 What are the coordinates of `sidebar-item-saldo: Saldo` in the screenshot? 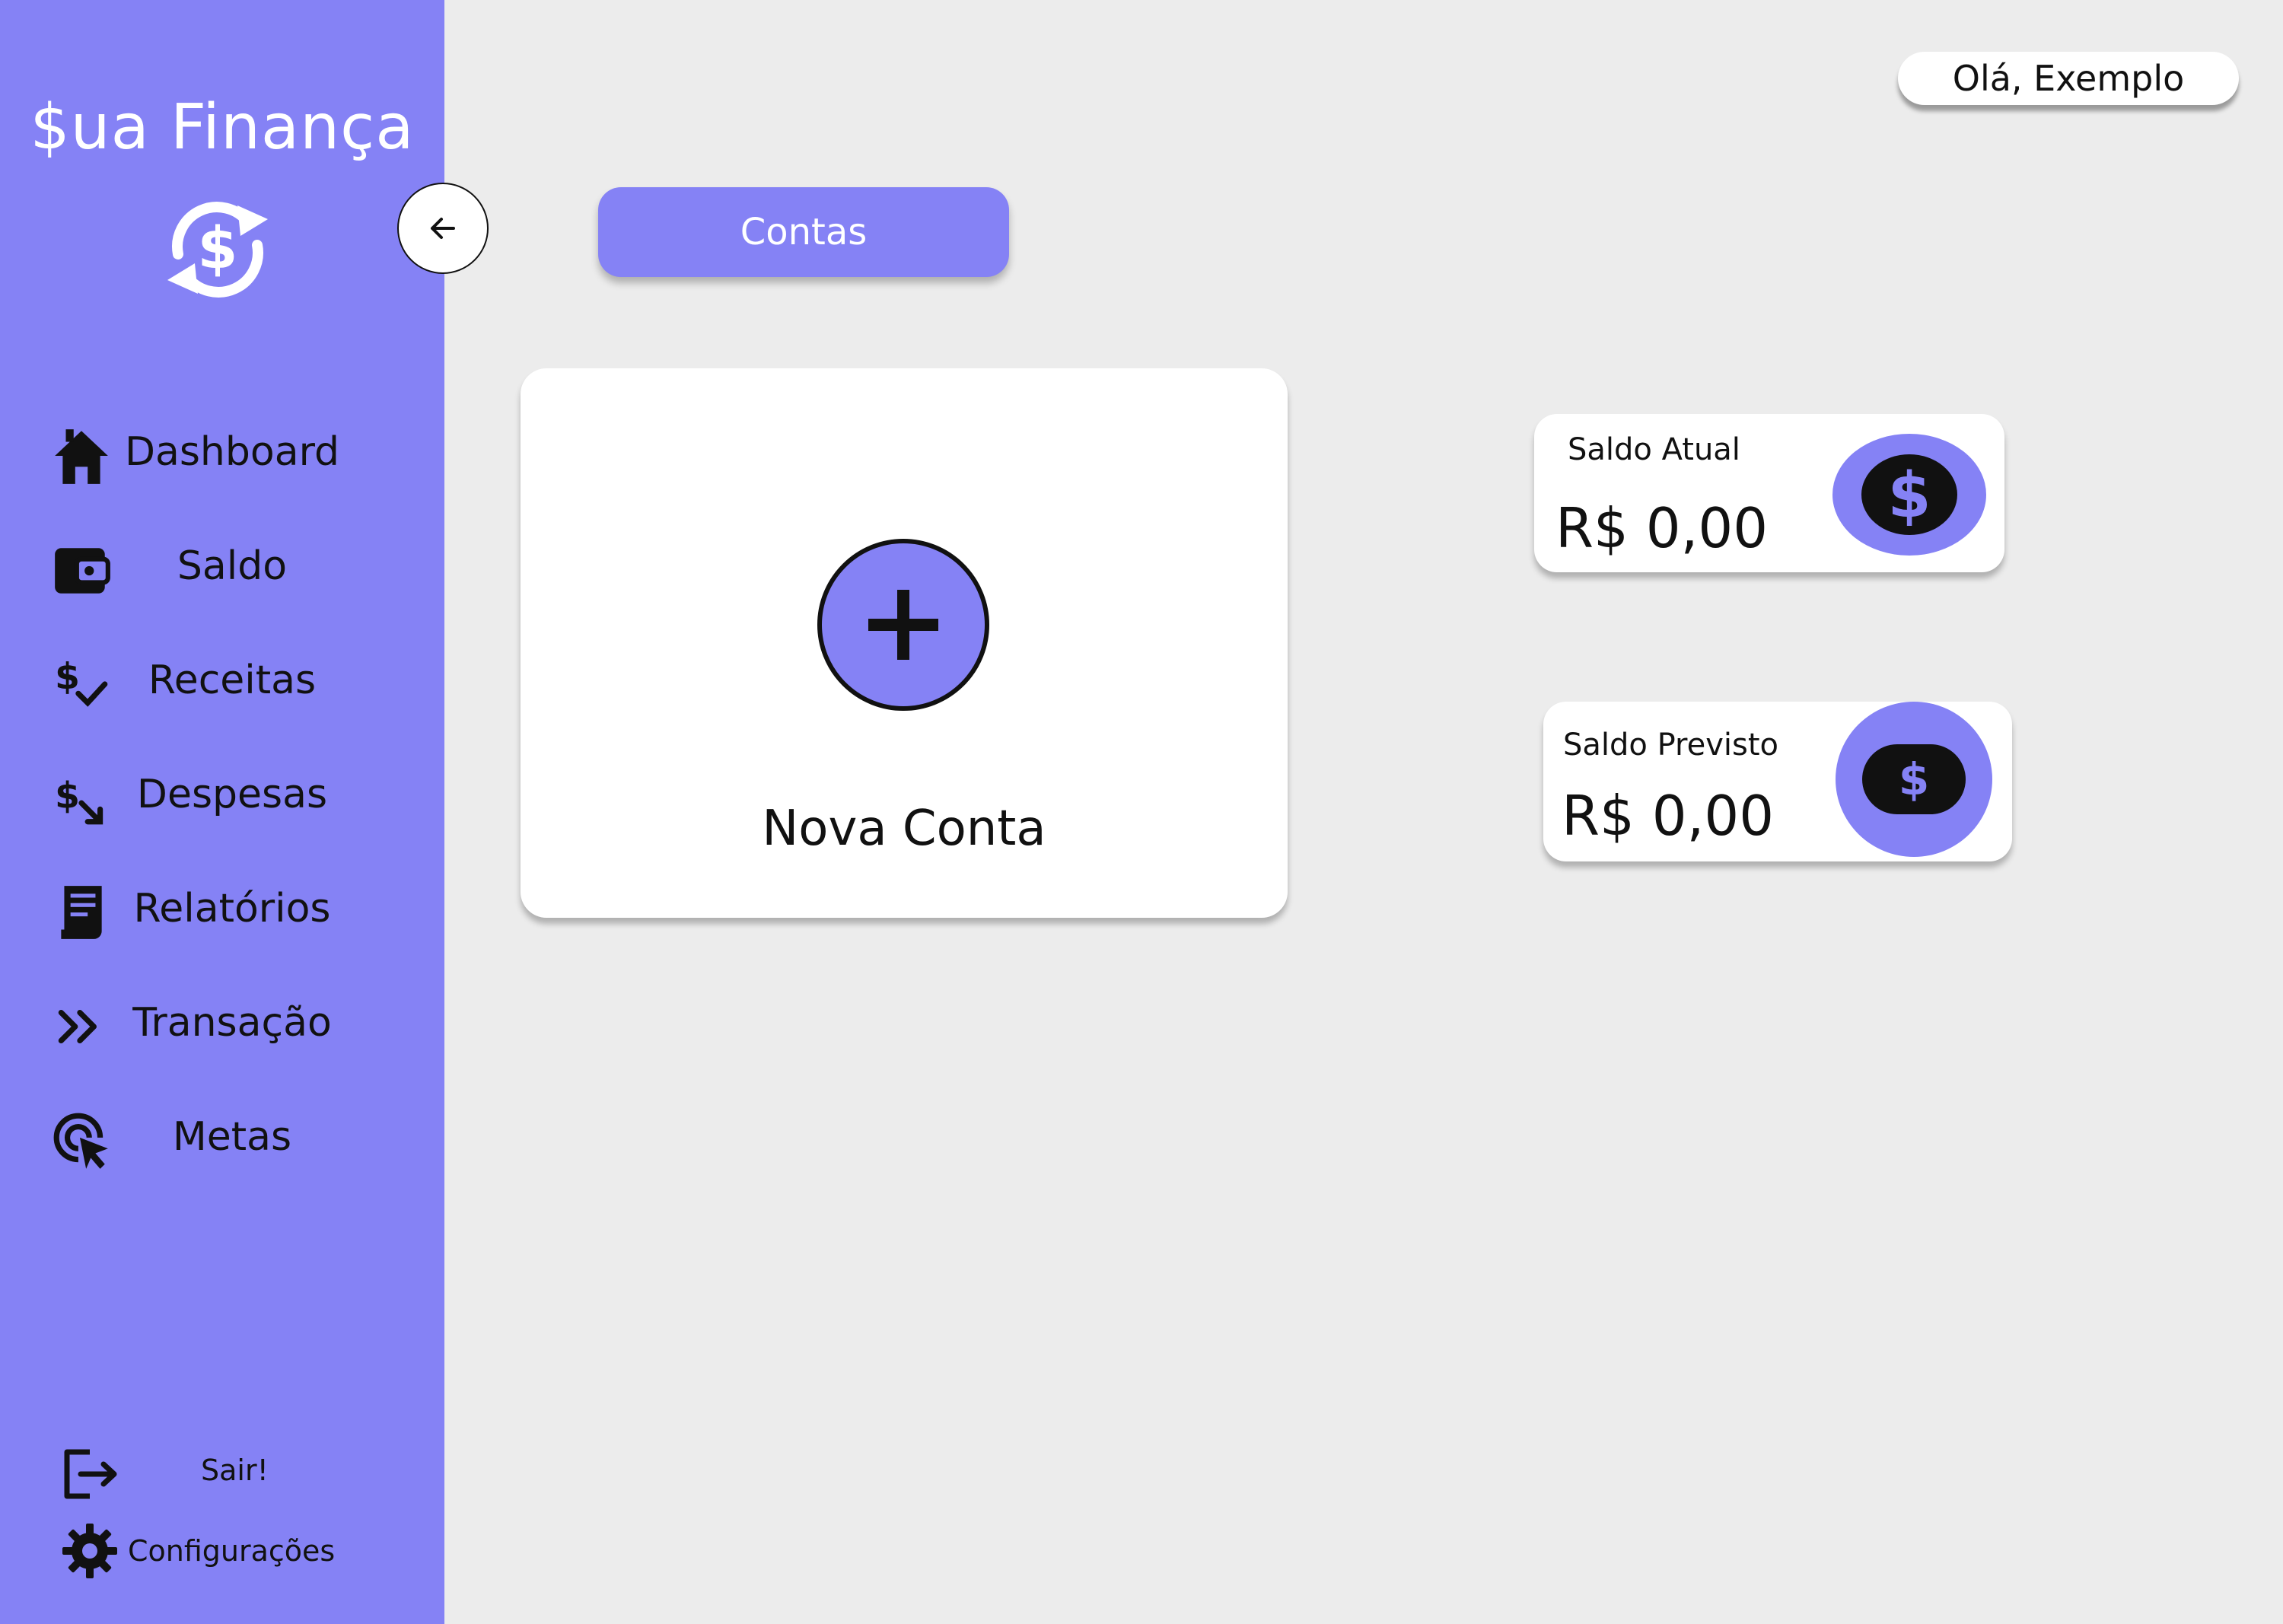 It's located at (222, 564).